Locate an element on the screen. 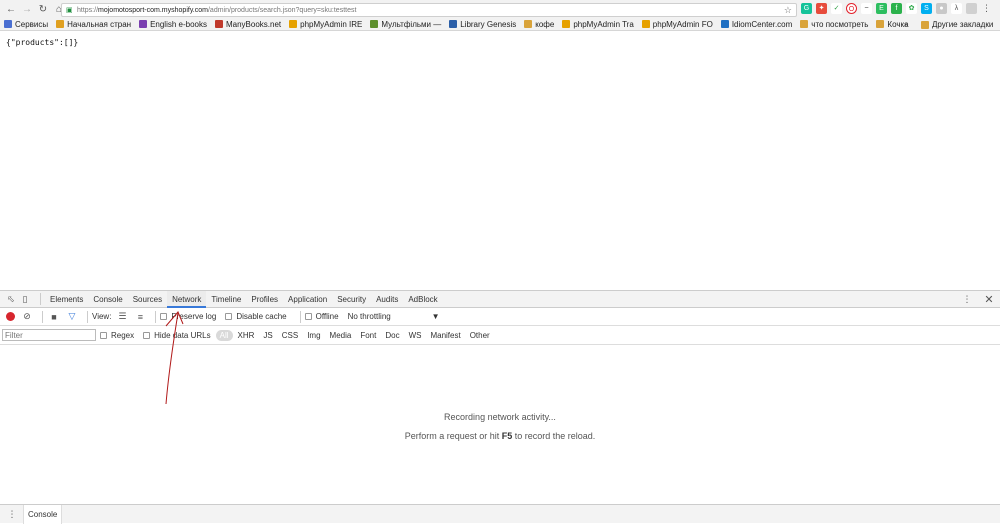 Image resolution: width=1000 pixels, height=524 pixels. tab-sources: Sources is located at coordinates (147, 299).